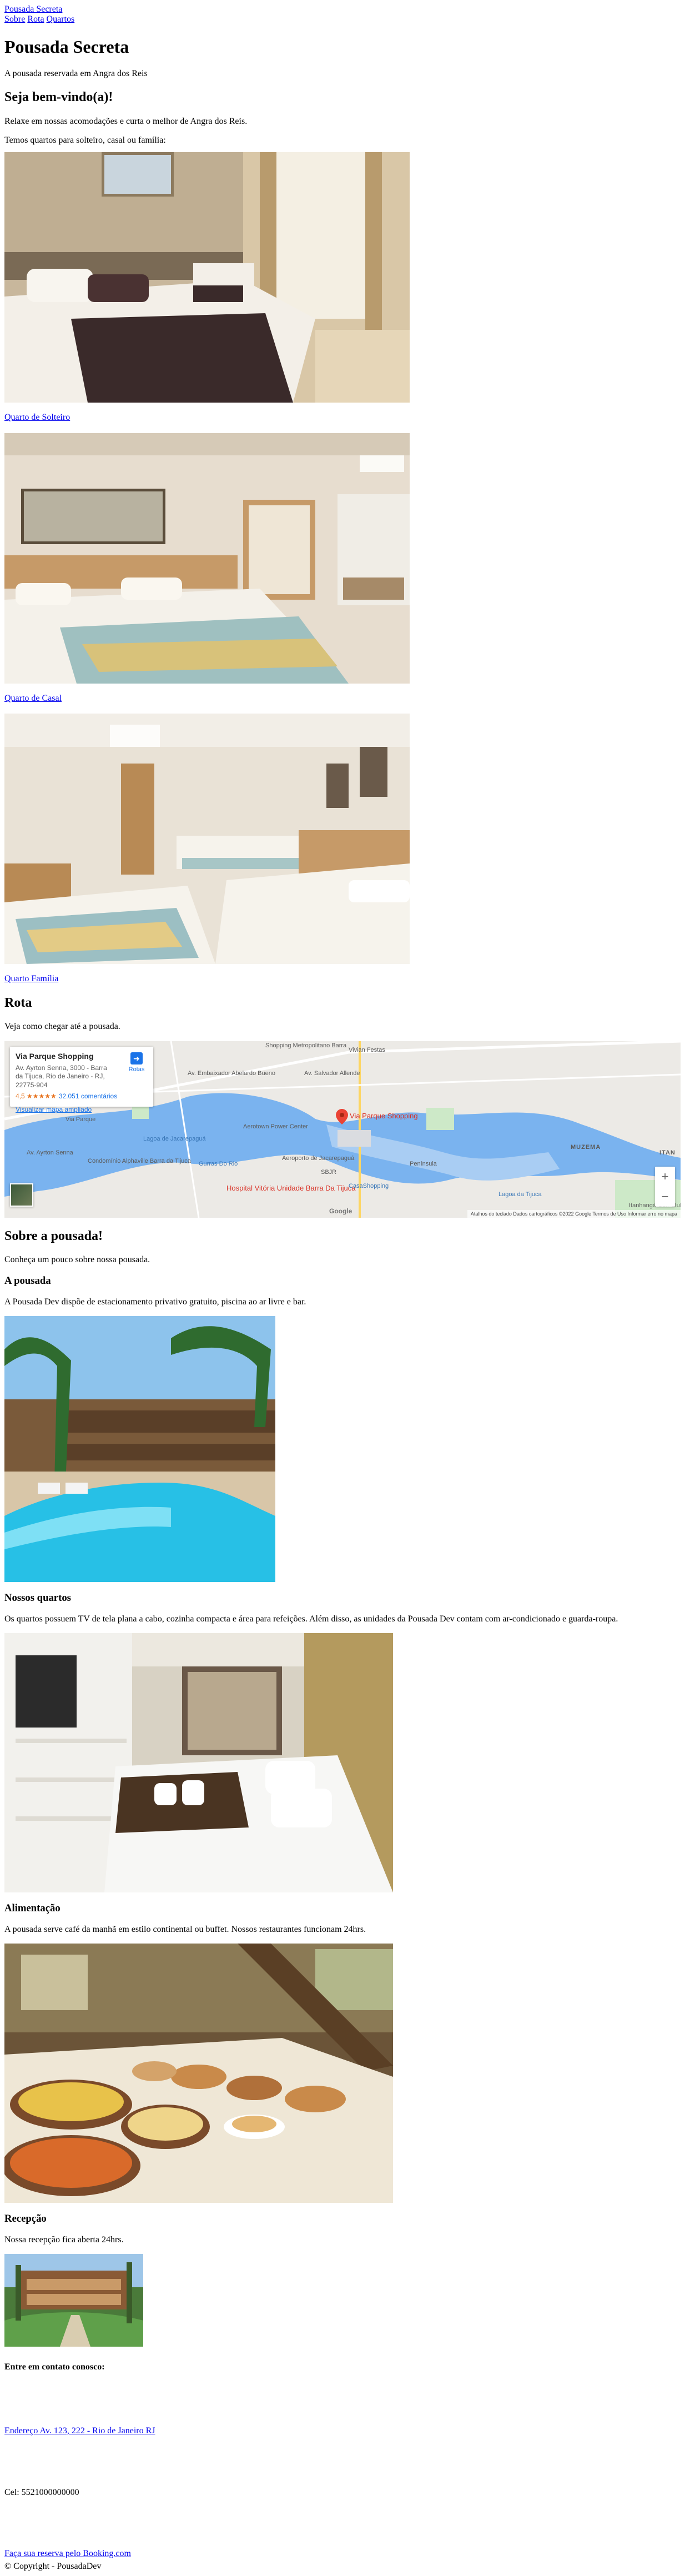 The image size is (685, 2576). I want to click on about-section-title-1: A pousada, so click(27, 1281).